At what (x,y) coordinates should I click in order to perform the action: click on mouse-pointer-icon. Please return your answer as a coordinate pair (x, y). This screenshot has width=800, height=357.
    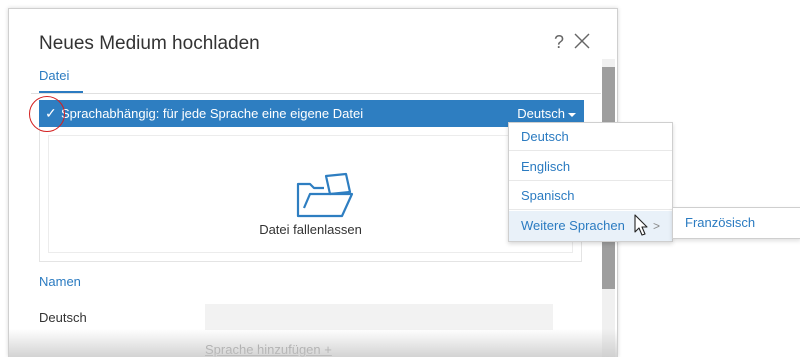
    Looking at the image, I should click on (641, 225).